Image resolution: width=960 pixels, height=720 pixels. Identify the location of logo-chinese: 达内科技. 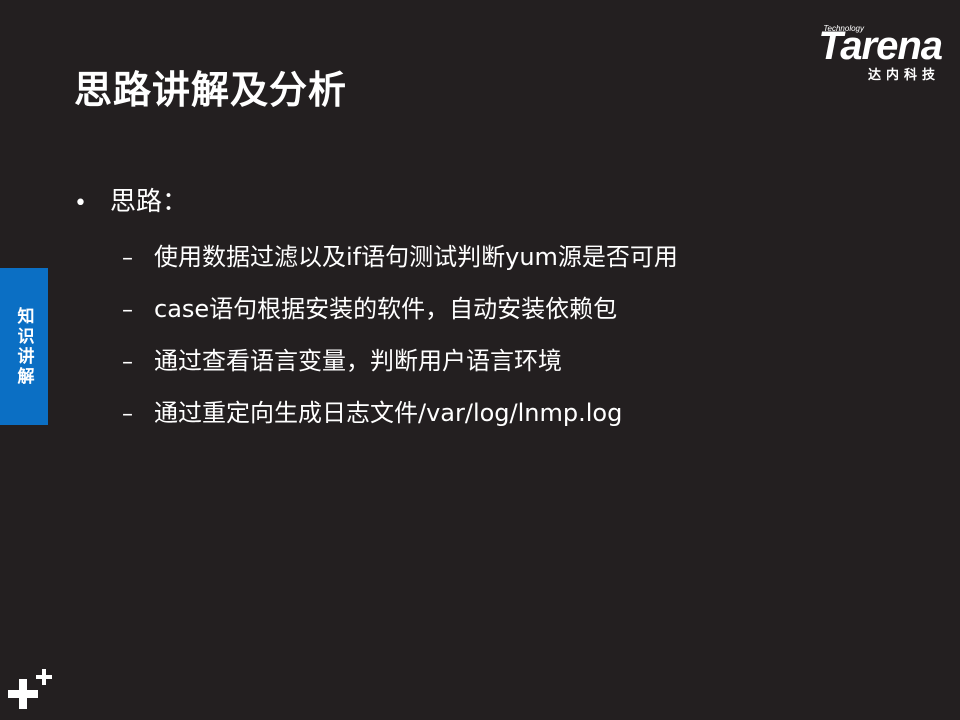
(903, 75).